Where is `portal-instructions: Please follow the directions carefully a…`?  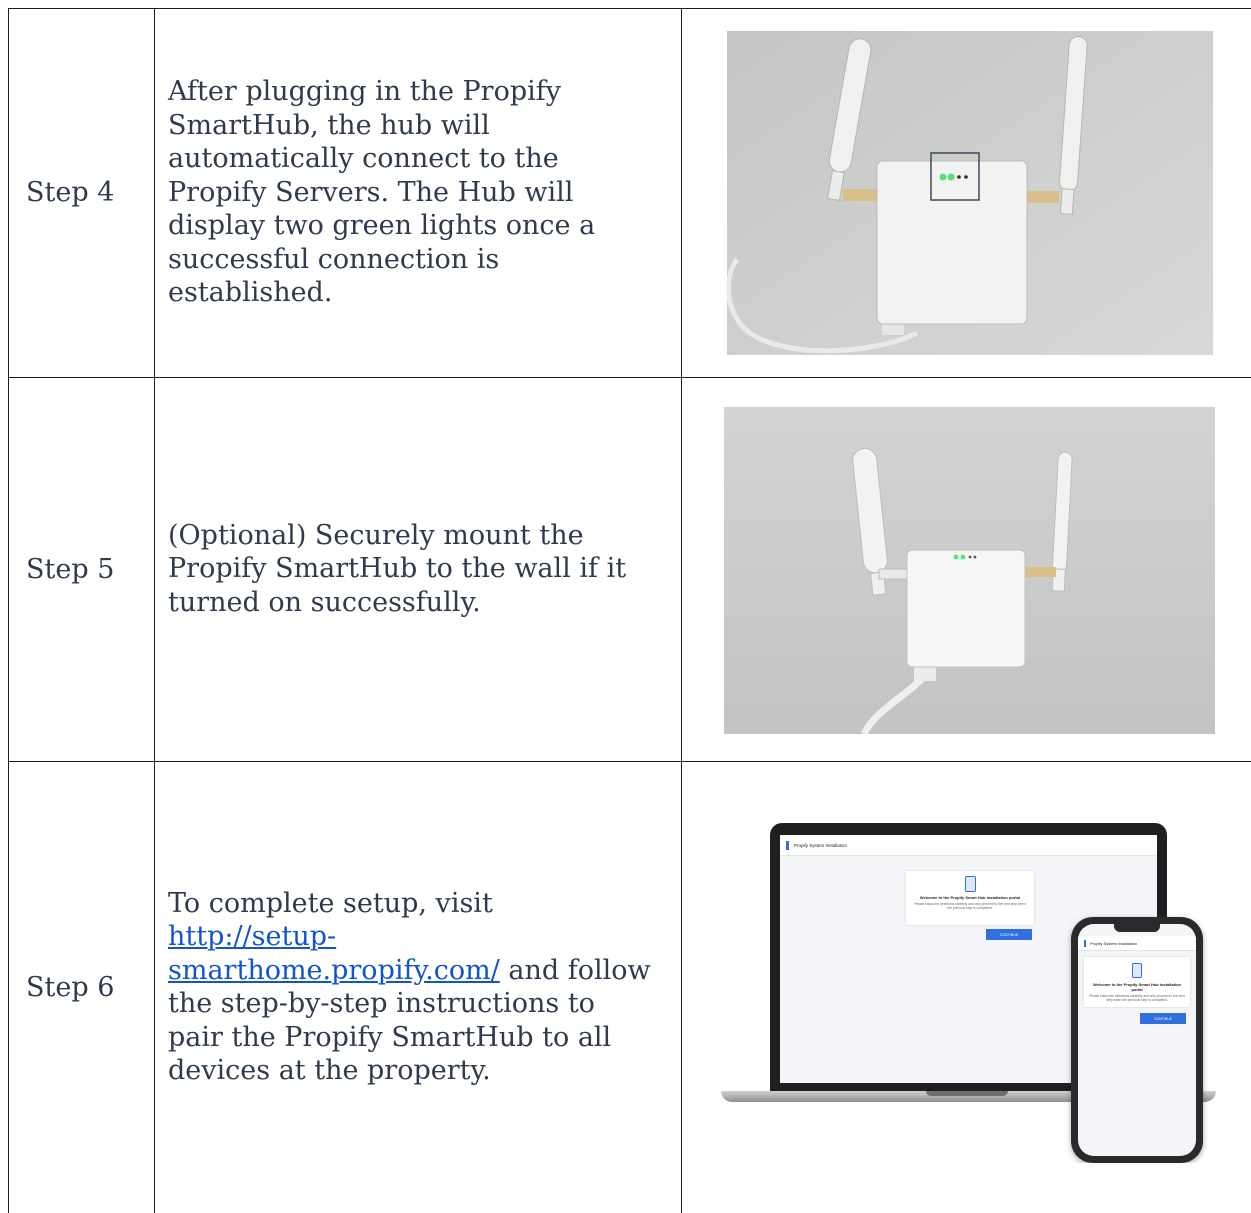
portal-instructions: Please follow the directions carefully a… is located at coordinates (970, 906).